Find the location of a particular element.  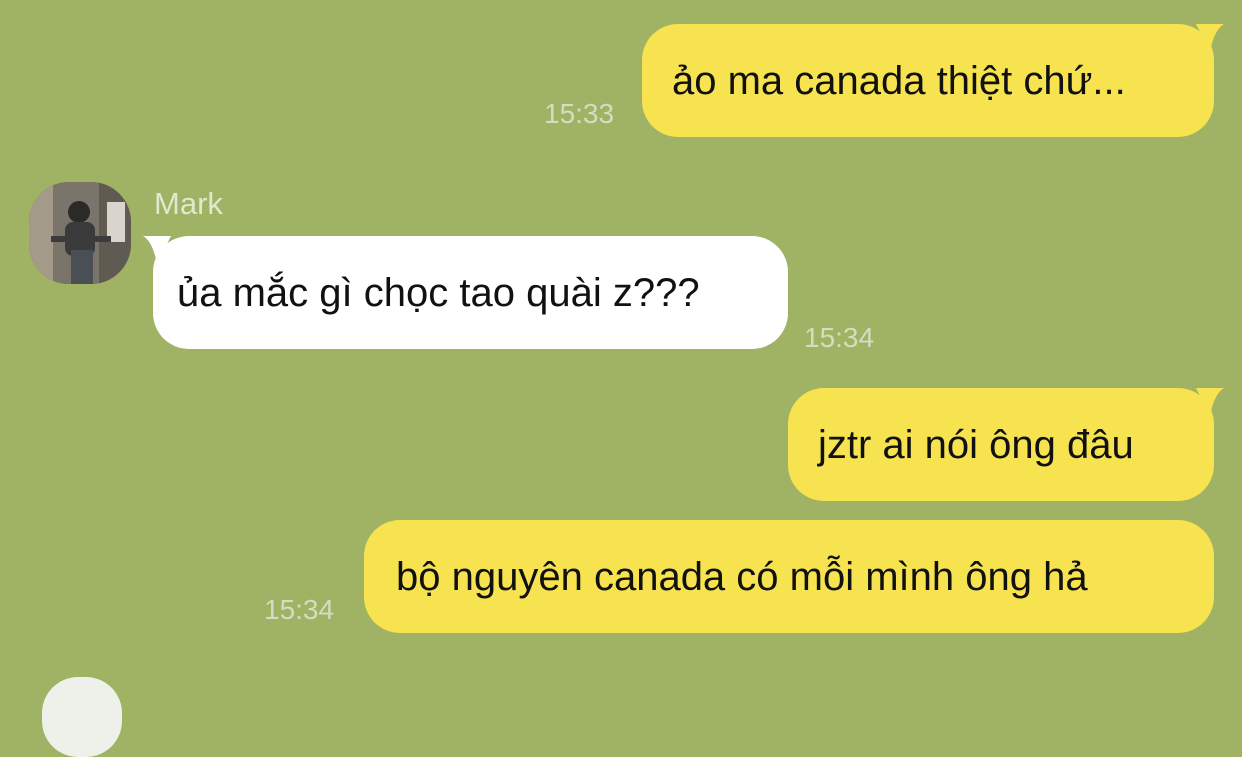

outgoing-message-bubble: jztr ai nói ông đâu is located at coordinates (1006, 444).